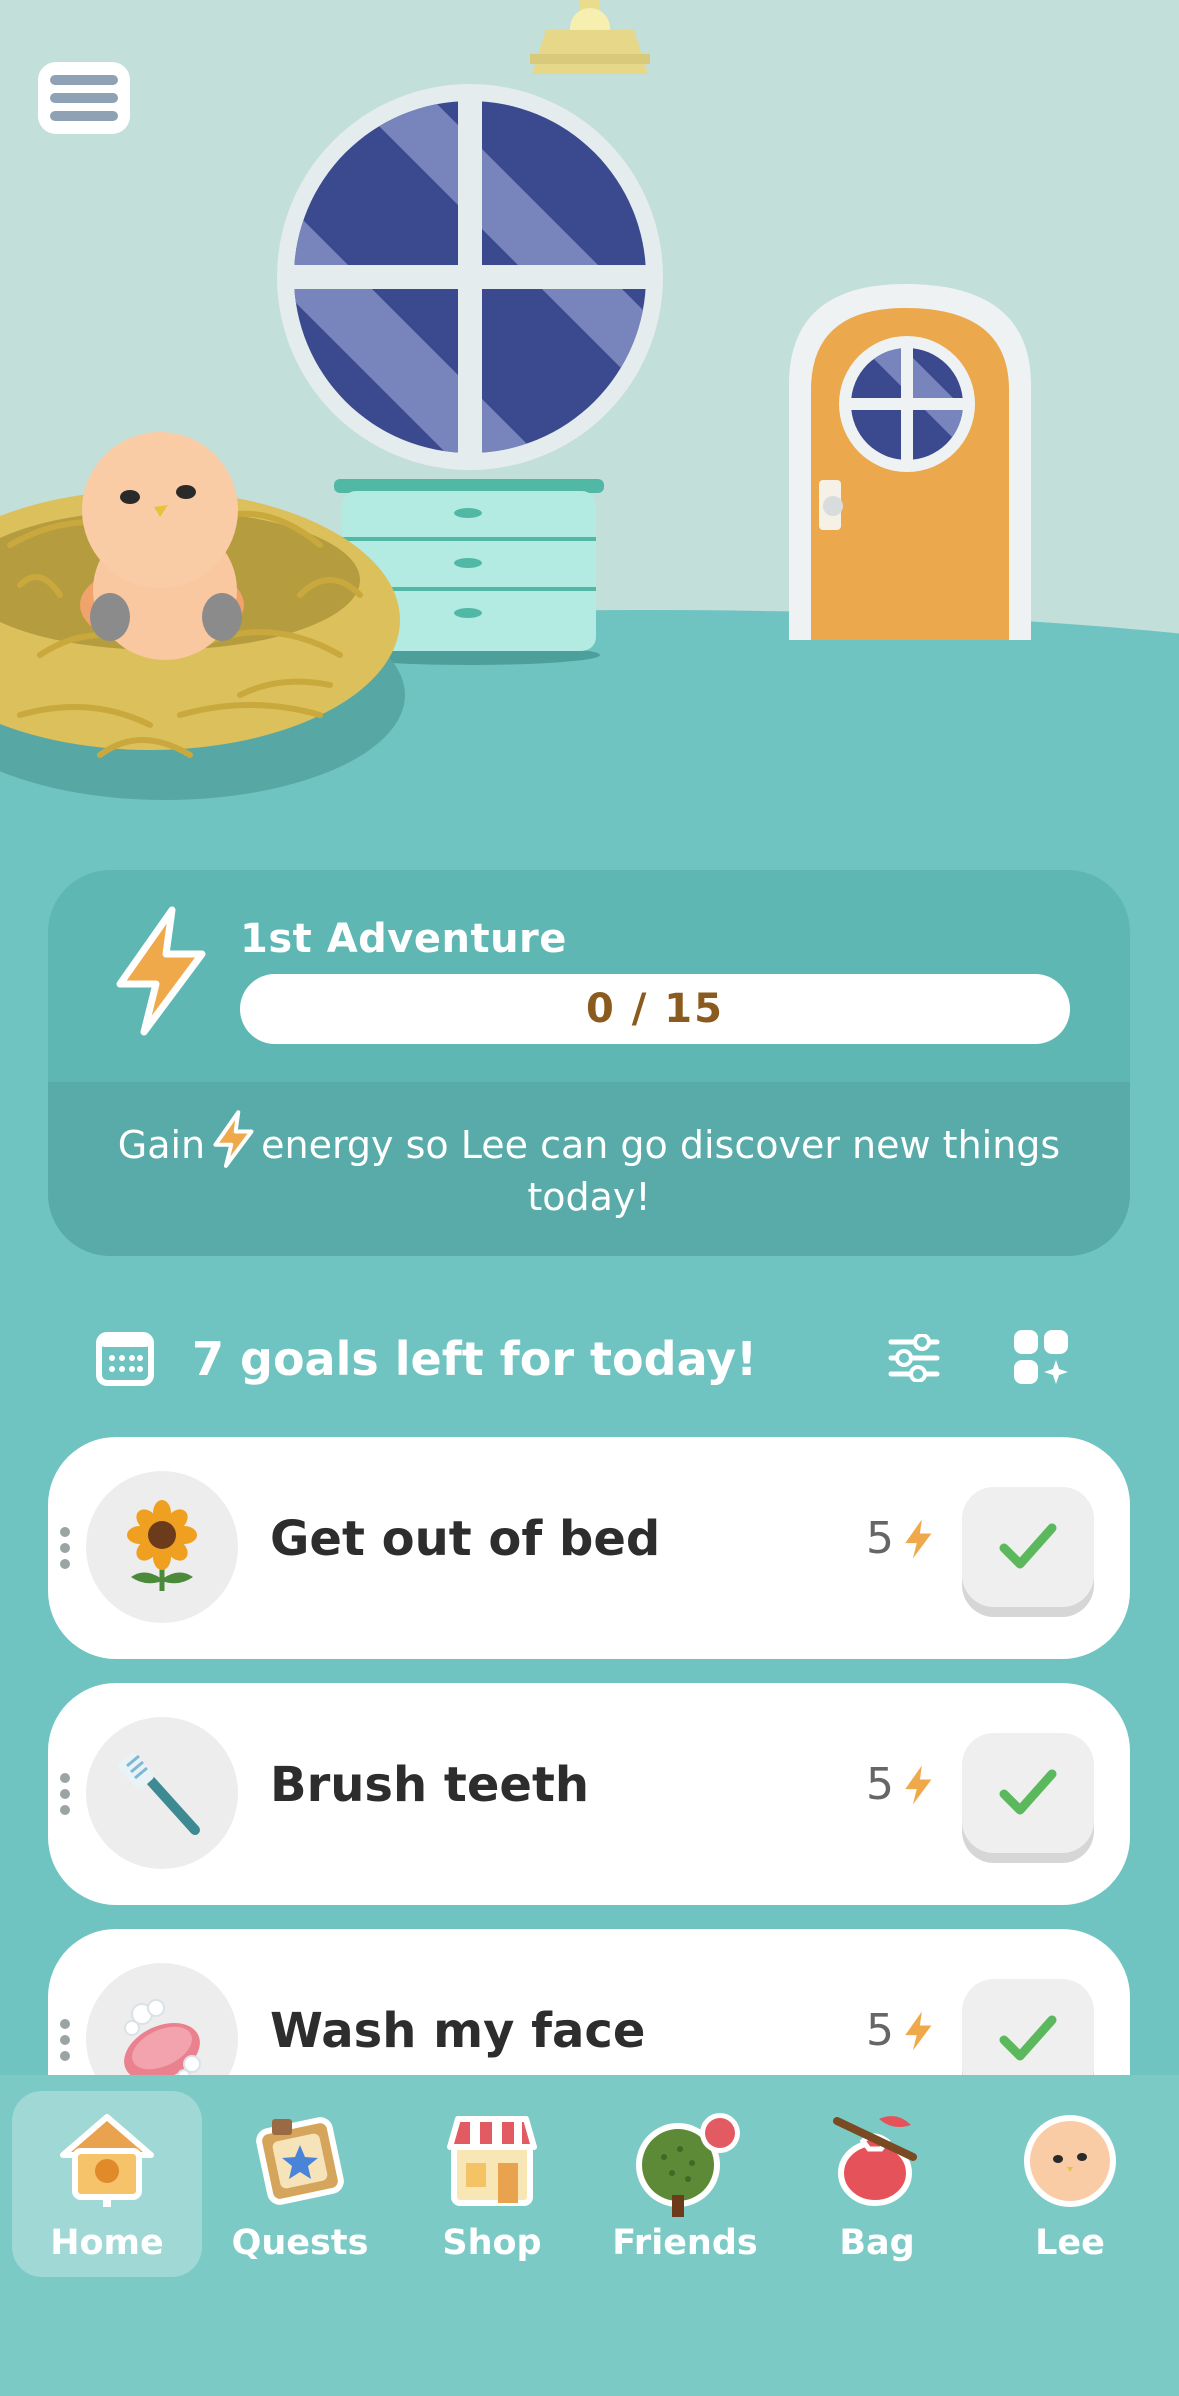  What do you see at coordinates (465, 1539) in the screenshot?
I see `goal-name: Get out of bed` at bounding box center [465, 1539].